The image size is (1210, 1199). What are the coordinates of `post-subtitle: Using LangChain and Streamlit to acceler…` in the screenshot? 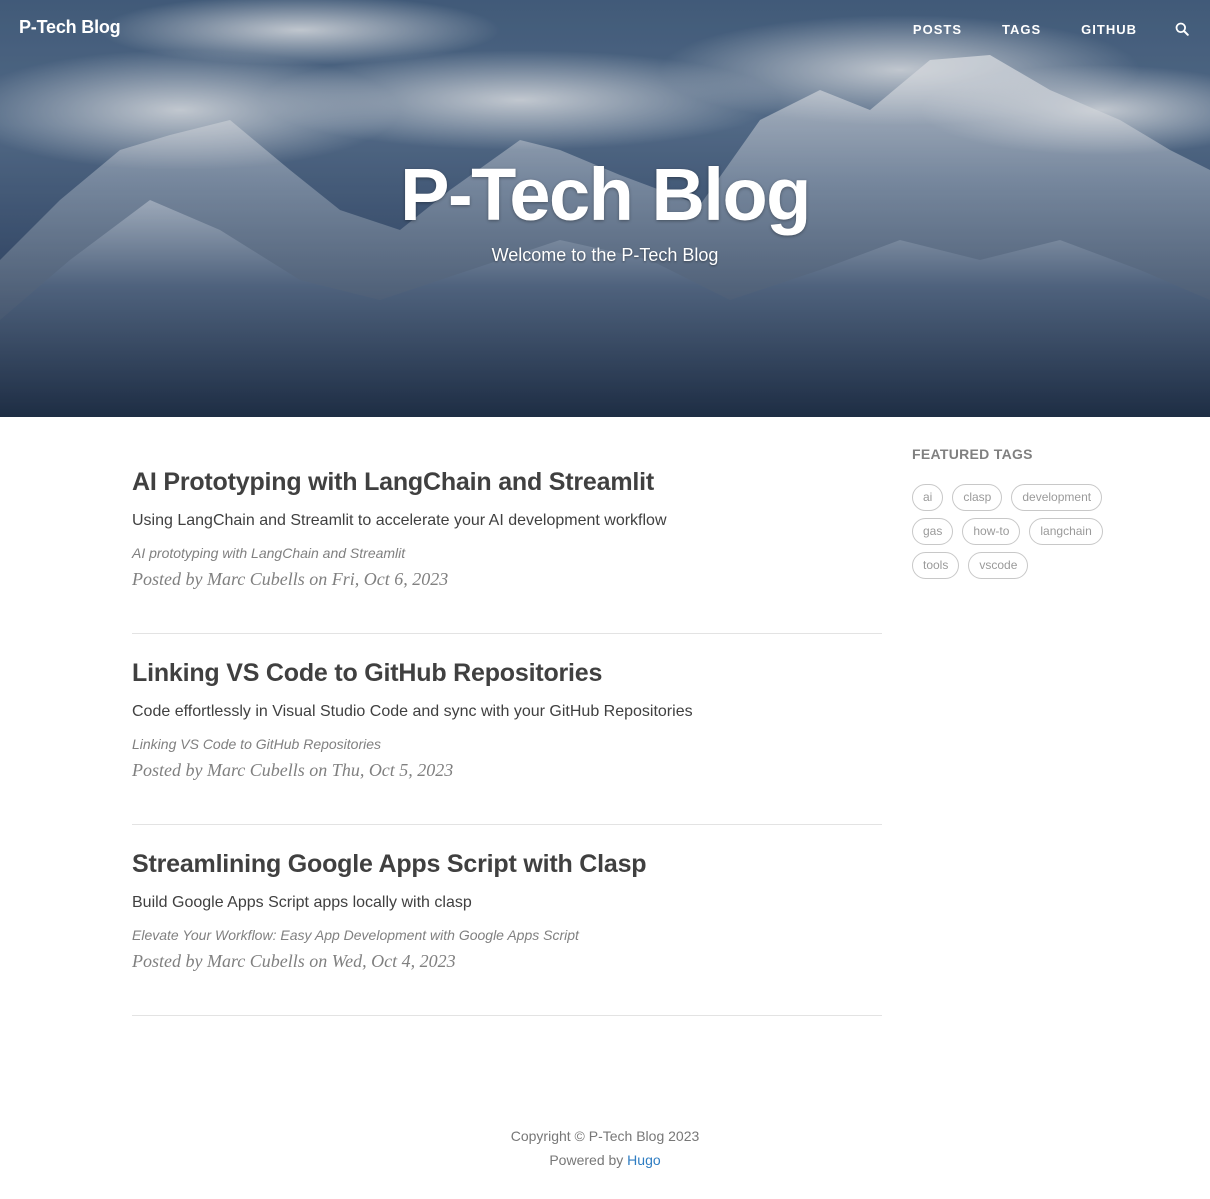 It's located at (399, 520).